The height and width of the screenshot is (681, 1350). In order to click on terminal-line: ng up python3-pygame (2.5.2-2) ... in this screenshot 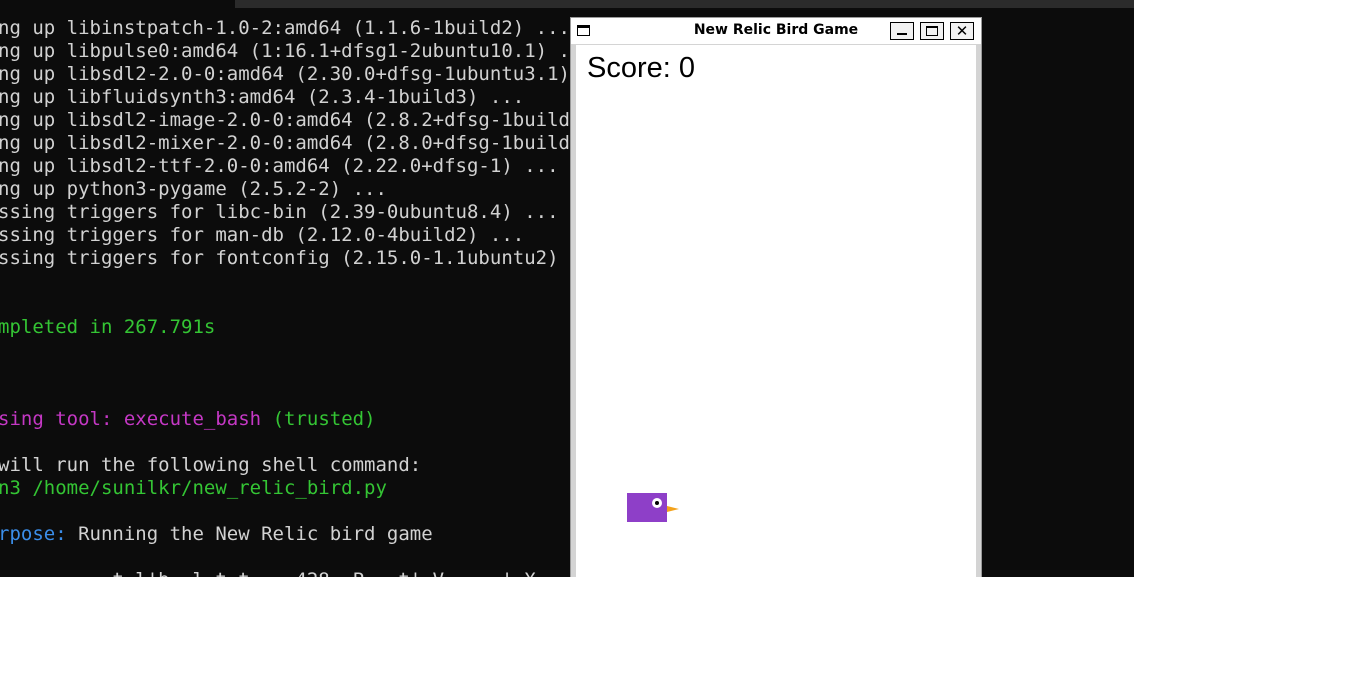, I will do `click(319, 189)`.